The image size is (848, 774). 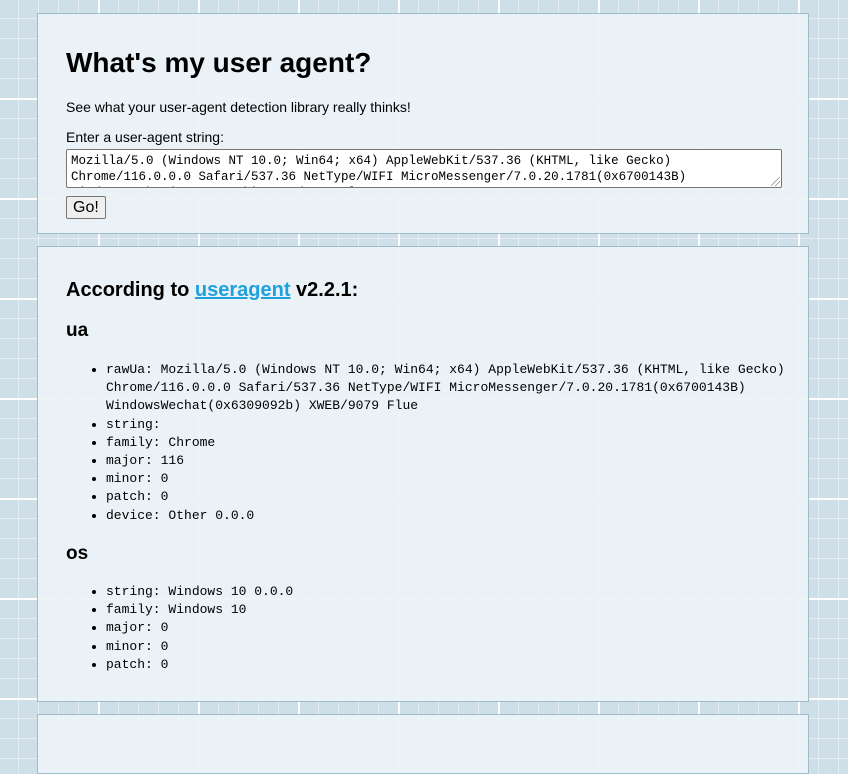 I want to click on property-item-device: device: Other 0.0.0, so click(x=456, y=516).